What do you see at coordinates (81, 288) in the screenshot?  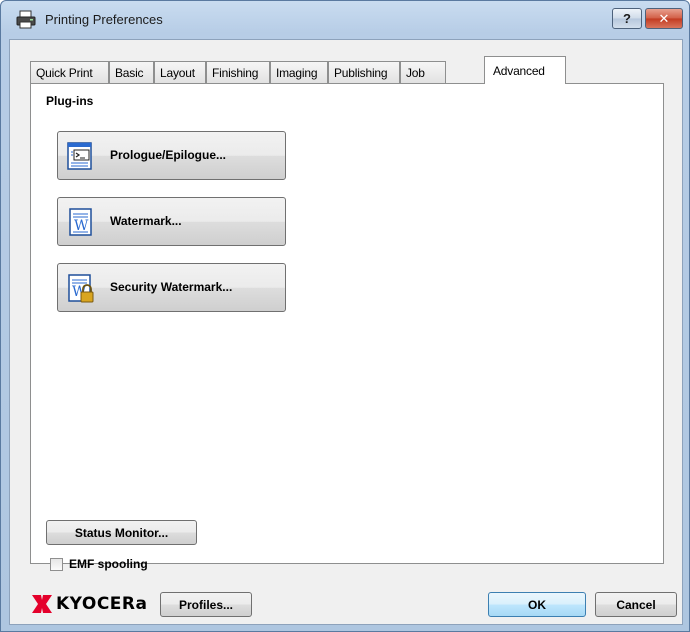 I see `security-watermark-icon: W` at bounding box center [81, 288].